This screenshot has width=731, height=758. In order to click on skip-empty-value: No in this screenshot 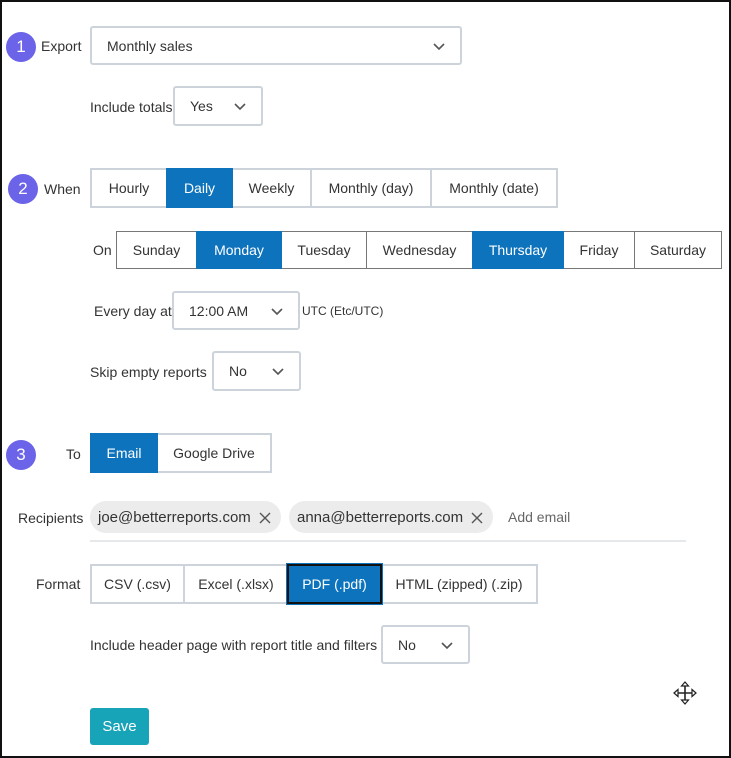, I will do `click(238, 371)`.